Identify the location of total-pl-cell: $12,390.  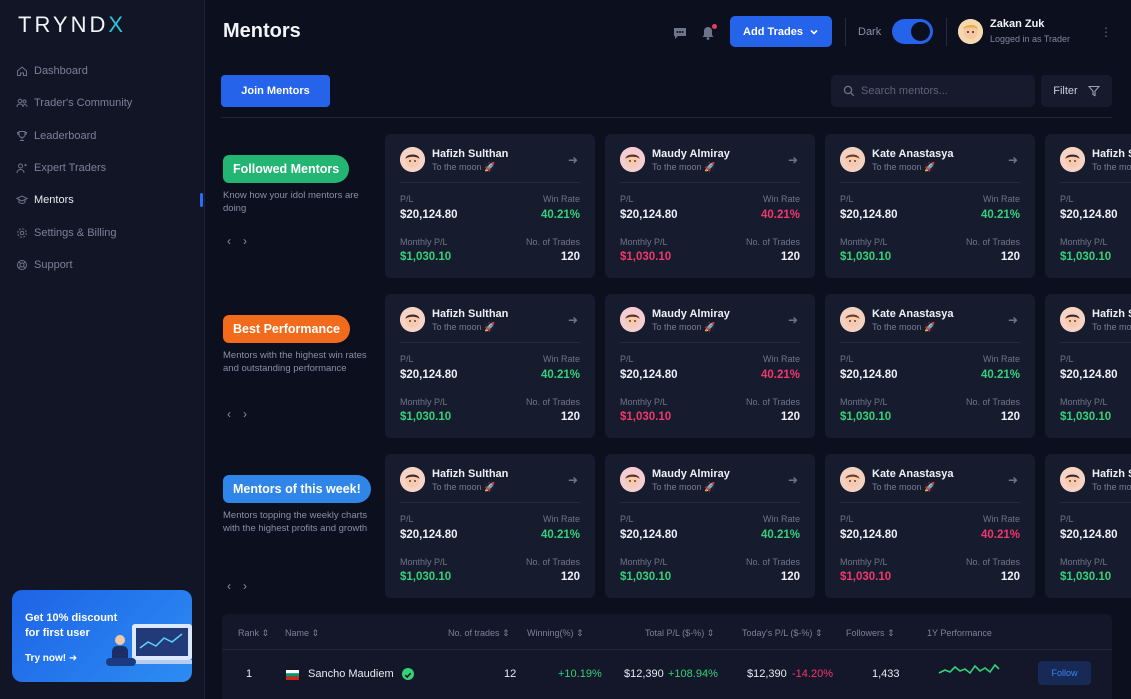
(644, 674).